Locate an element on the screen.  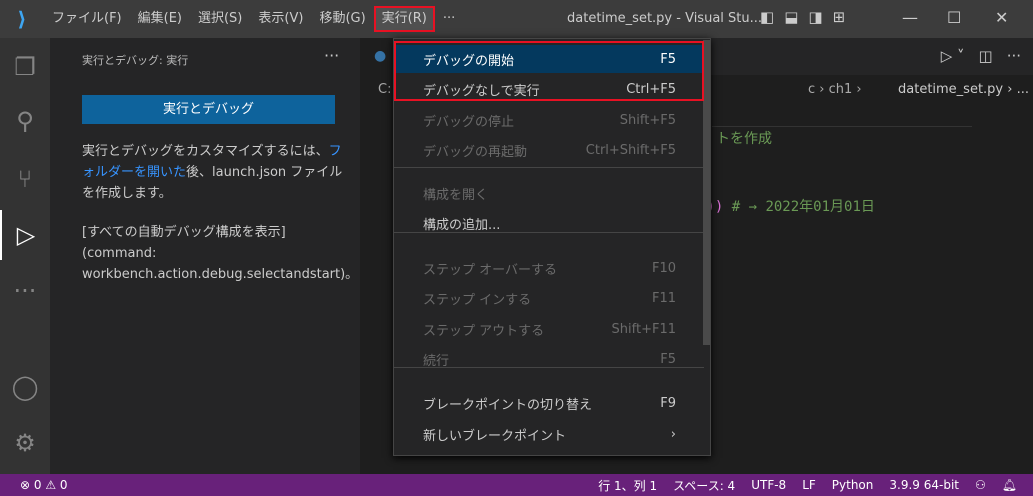
menu-item: デバッグなしで実行 Ctrl+F5 is located at coordinates (549, 89).